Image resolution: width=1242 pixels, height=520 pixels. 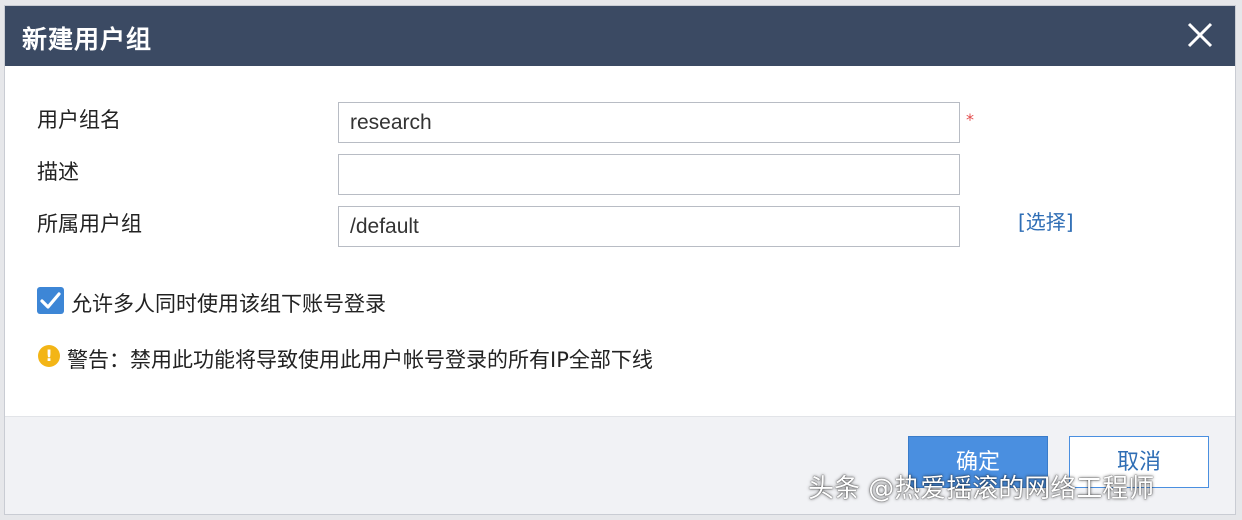 What do you see at coordinates (79, 120) in the screenshot?
I see `group-name-label: 用户组名` at bounding box center [79, 120].